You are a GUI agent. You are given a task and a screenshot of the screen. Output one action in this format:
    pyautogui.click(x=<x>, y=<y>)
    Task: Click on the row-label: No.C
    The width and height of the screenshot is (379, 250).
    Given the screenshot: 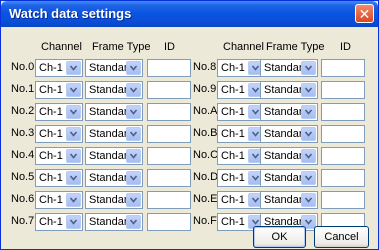 What is the action you would take?
    pyautogui.click(x=206, y=155)
    